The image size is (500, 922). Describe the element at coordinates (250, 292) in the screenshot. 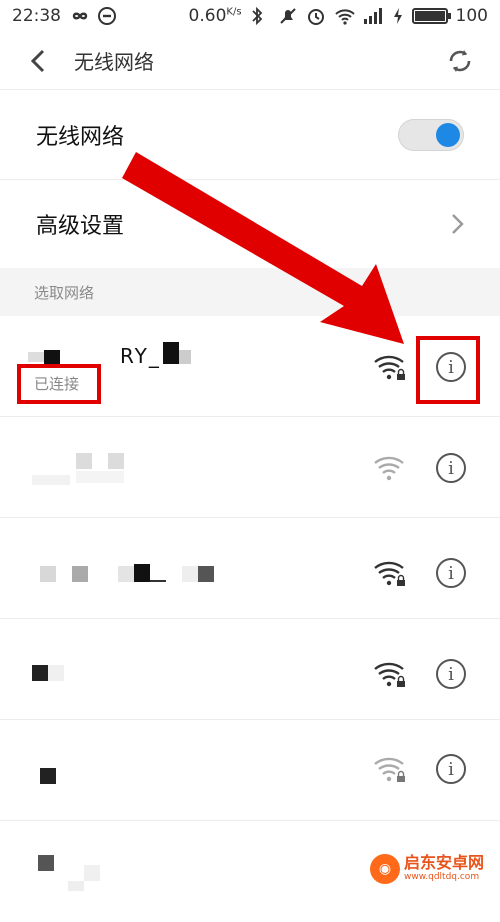

I see `section-header-choose-network: 选取网络` at that location.